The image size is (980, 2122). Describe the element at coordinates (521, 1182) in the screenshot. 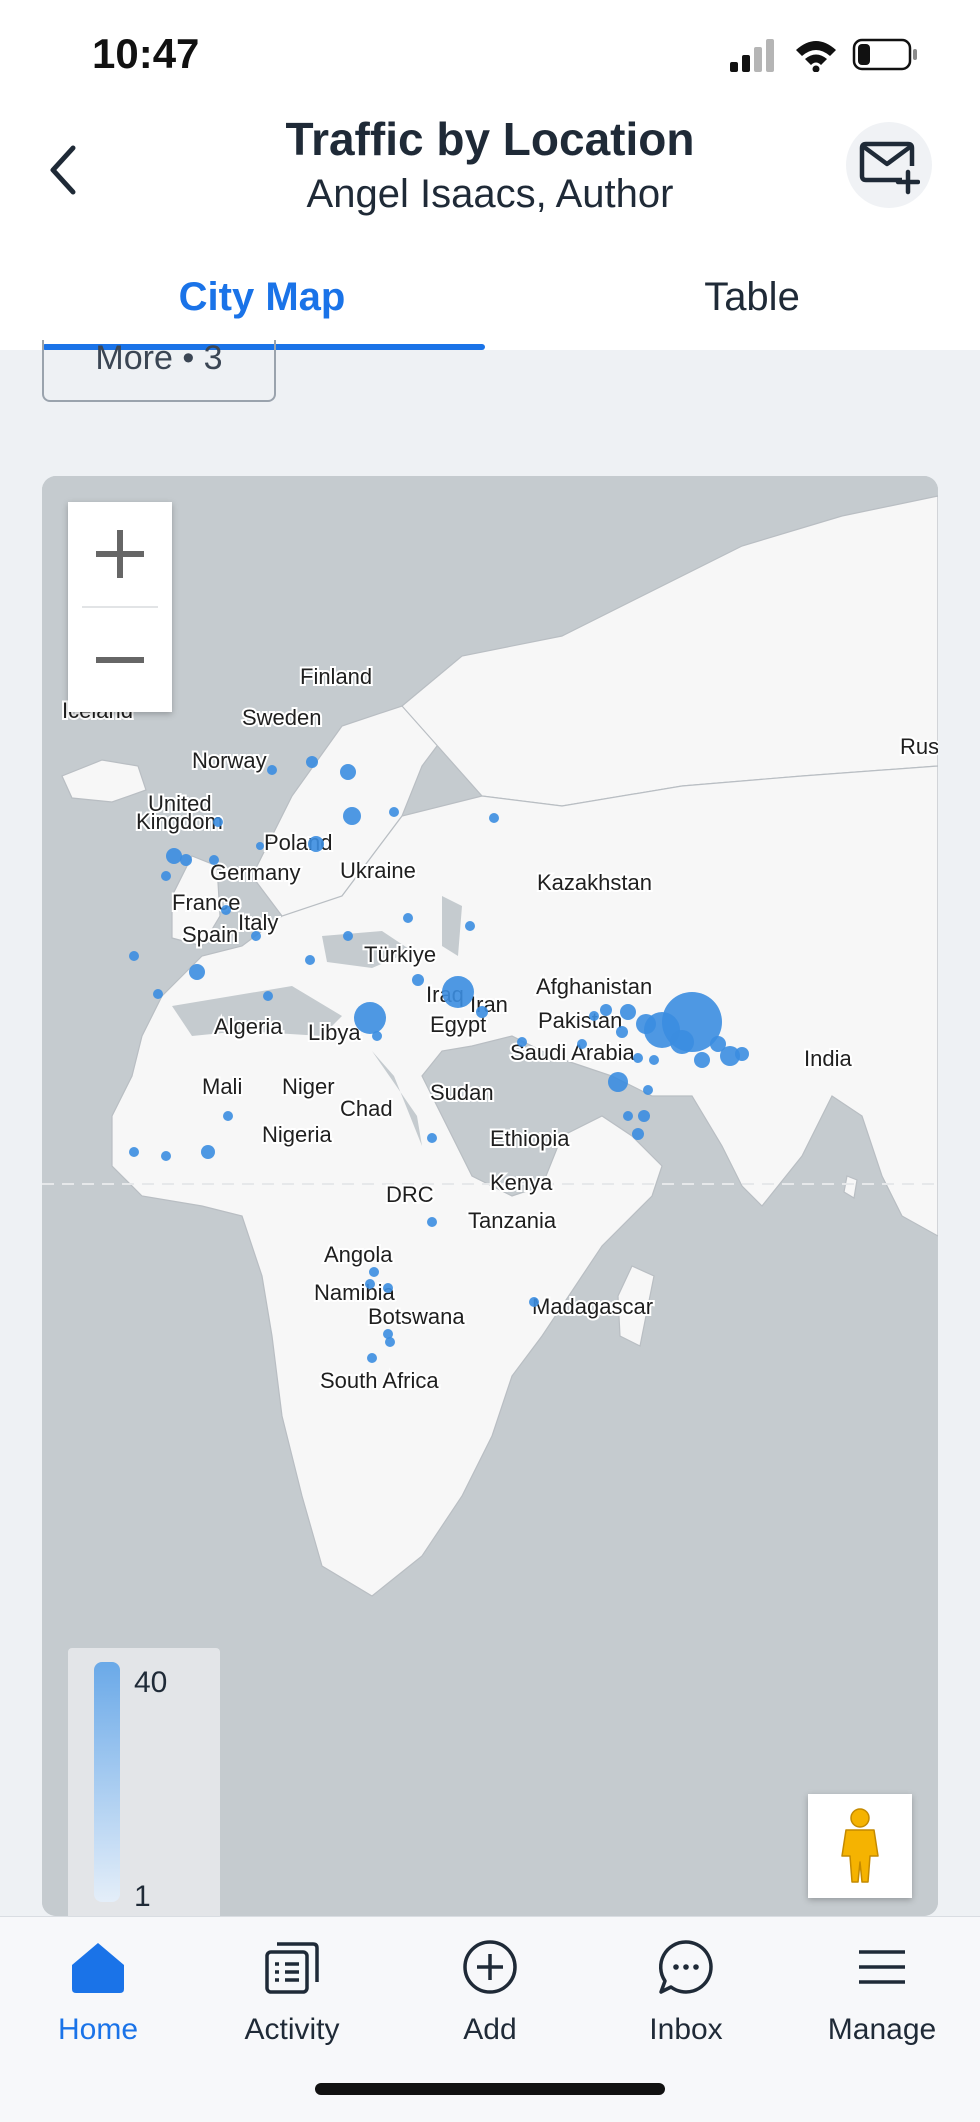

I see `map-label-kenya: Kenya` at that location.